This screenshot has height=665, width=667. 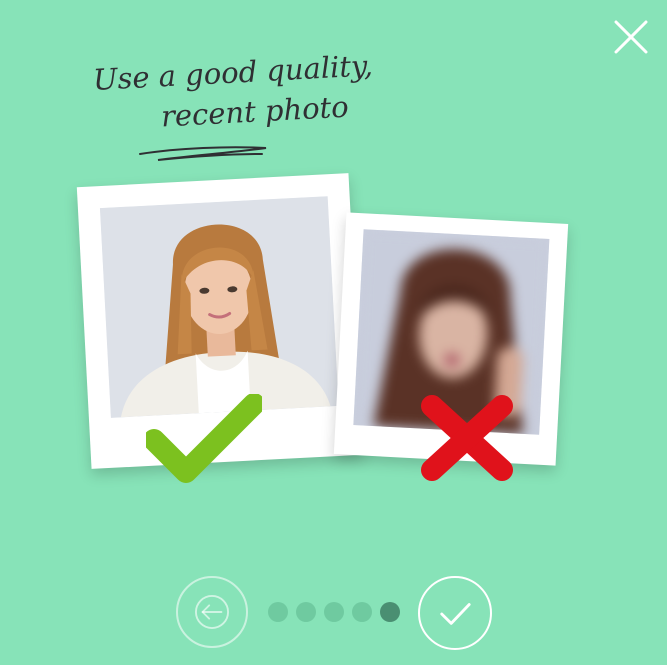 I want to click on pagination-dots, so click(x=334, y=612).